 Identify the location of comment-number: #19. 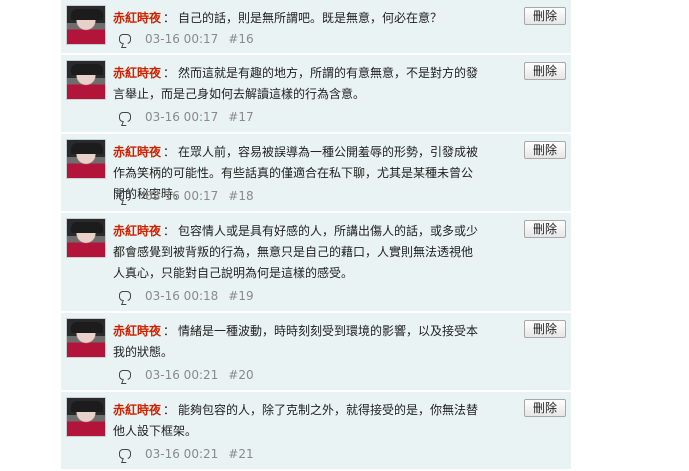
(241, 296).